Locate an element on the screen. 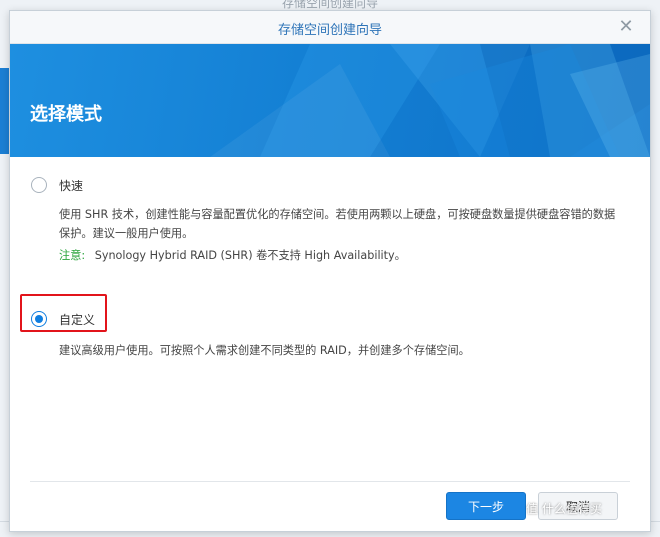 This screenshot has height=537, width=660. watermark-text: 值 什么值得买 is located at coordinates (564, 509).